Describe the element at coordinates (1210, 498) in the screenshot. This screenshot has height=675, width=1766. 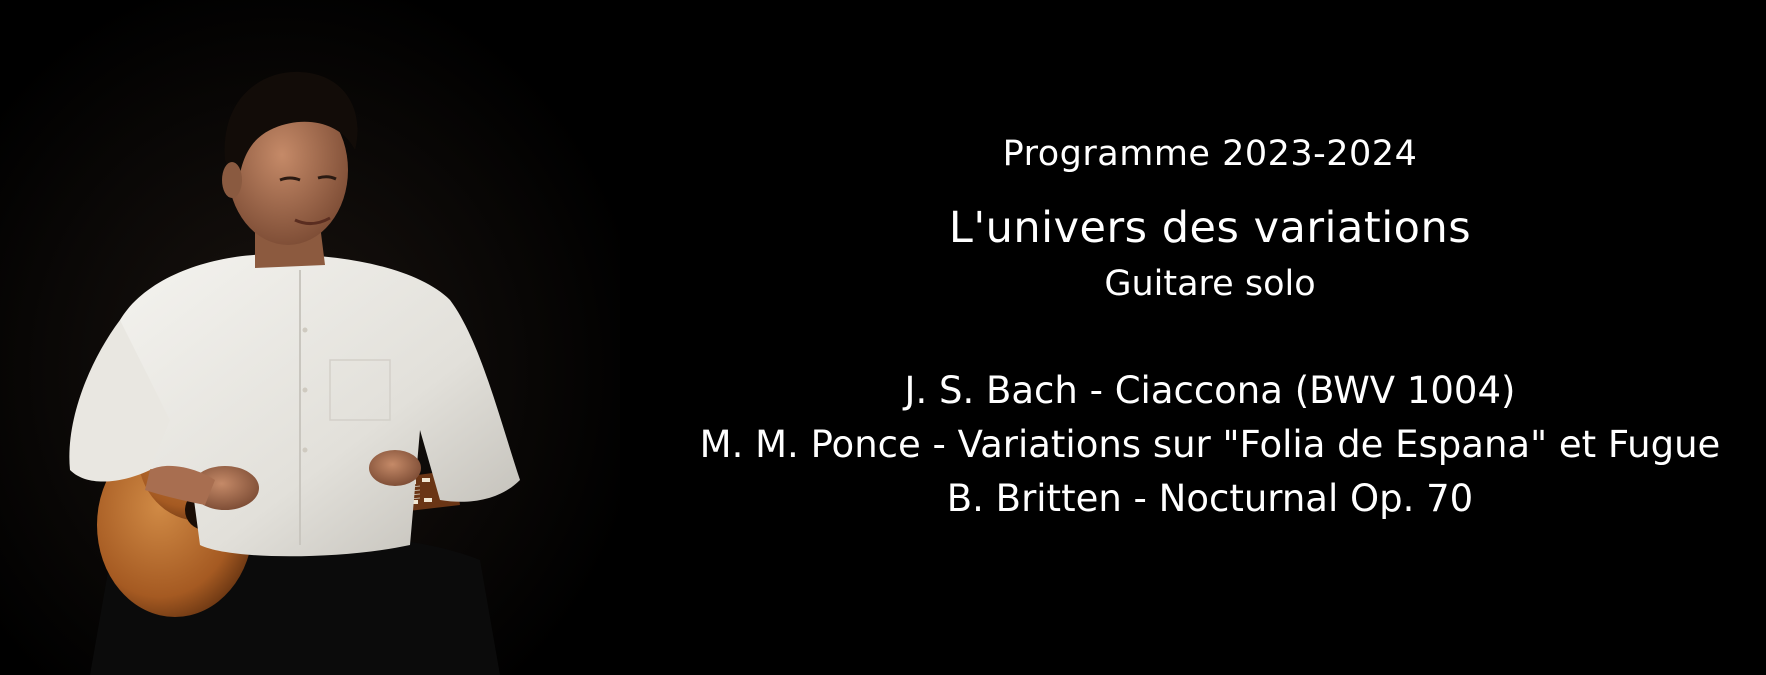
I see `work-item: B. Britten - Nocturnal Op. 70` at that location.